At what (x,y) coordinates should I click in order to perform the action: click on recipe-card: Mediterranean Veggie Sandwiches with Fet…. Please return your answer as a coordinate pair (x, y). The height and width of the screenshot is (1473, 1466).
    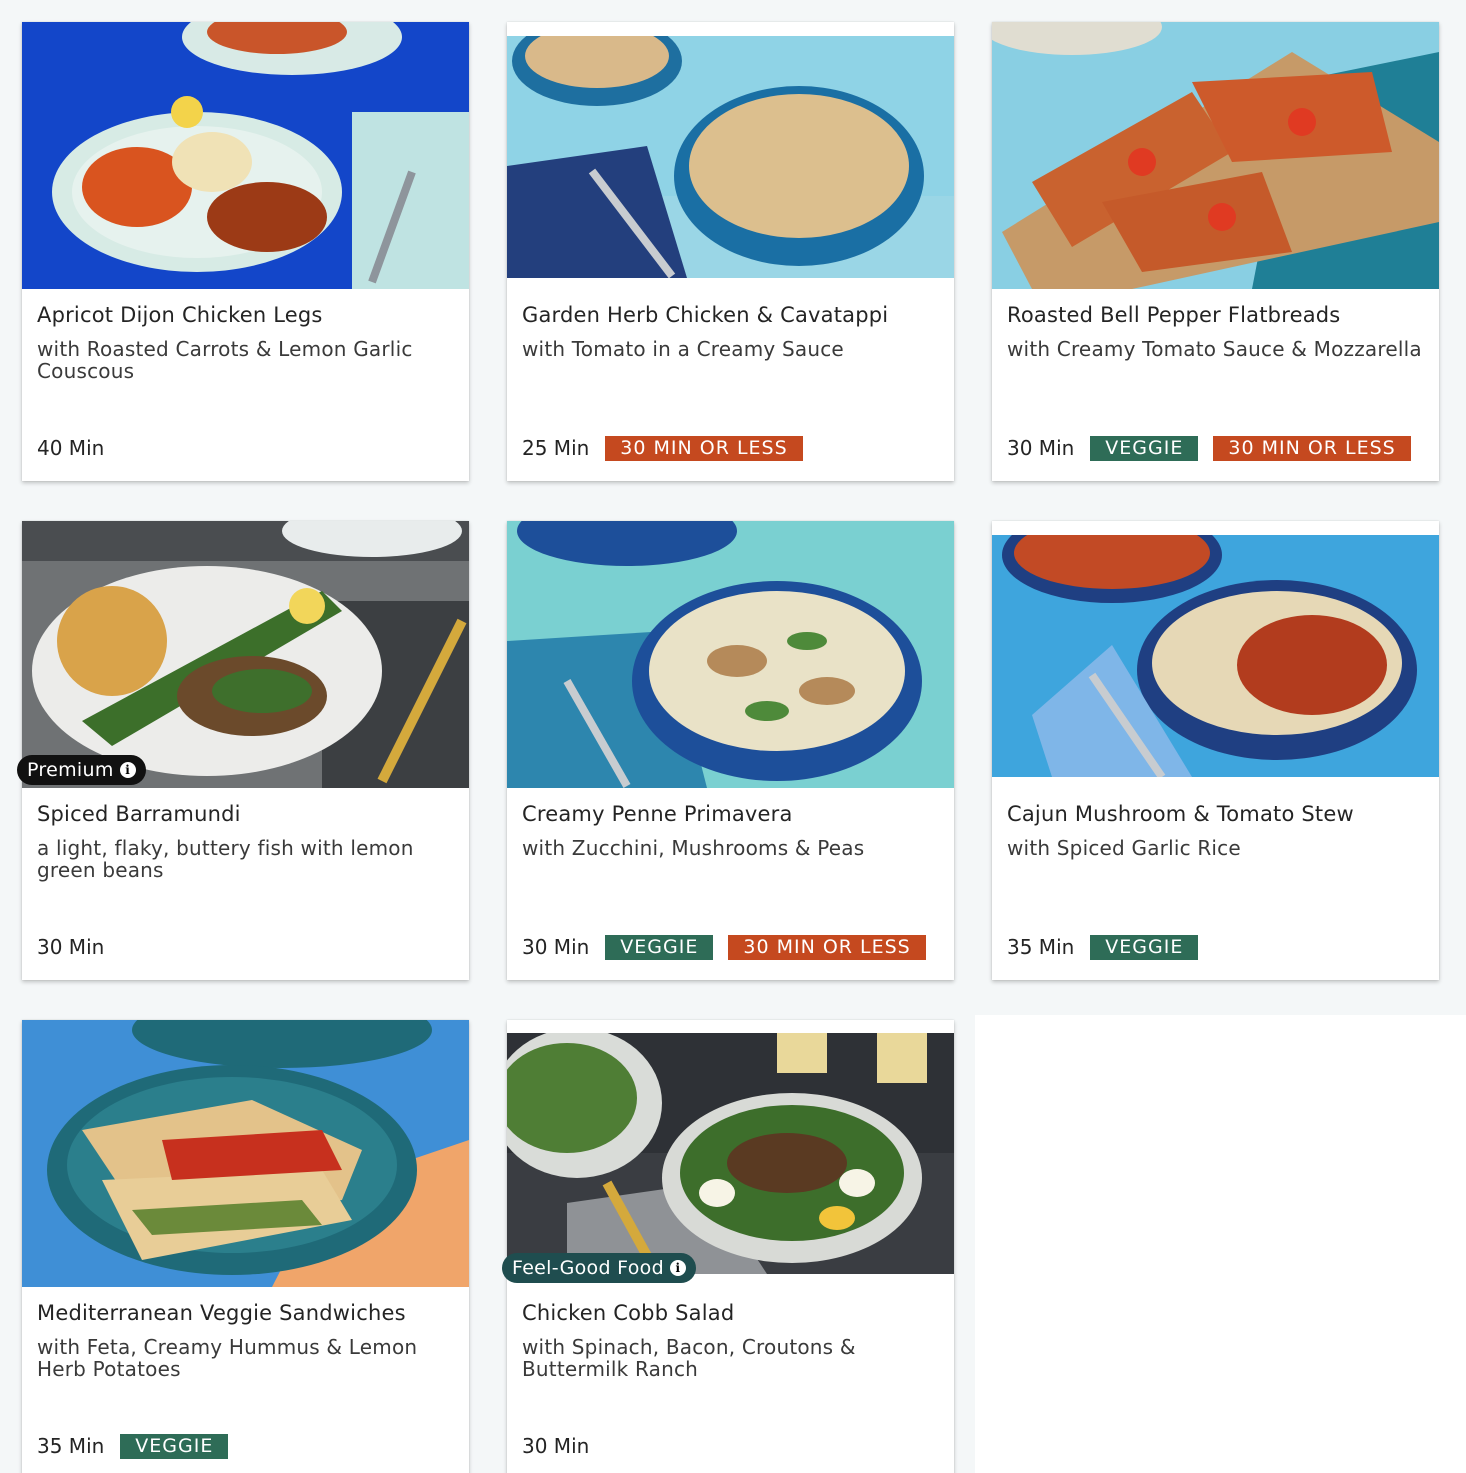
    Looking at the image, I should click on (245, 1246).